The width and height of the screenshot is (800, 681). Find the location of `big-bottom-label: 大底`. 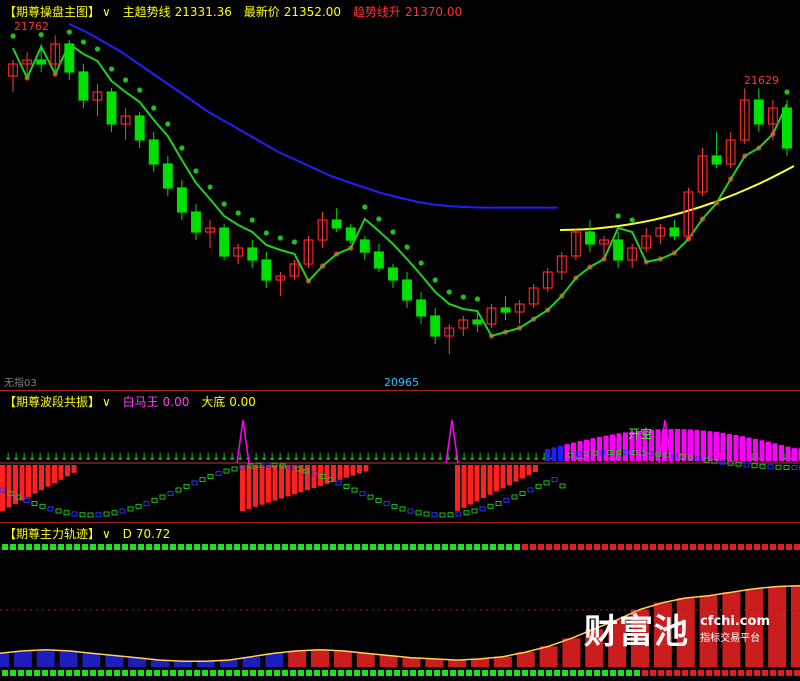

big-bottom-label: 大底 is located at coordinates (213, 402).